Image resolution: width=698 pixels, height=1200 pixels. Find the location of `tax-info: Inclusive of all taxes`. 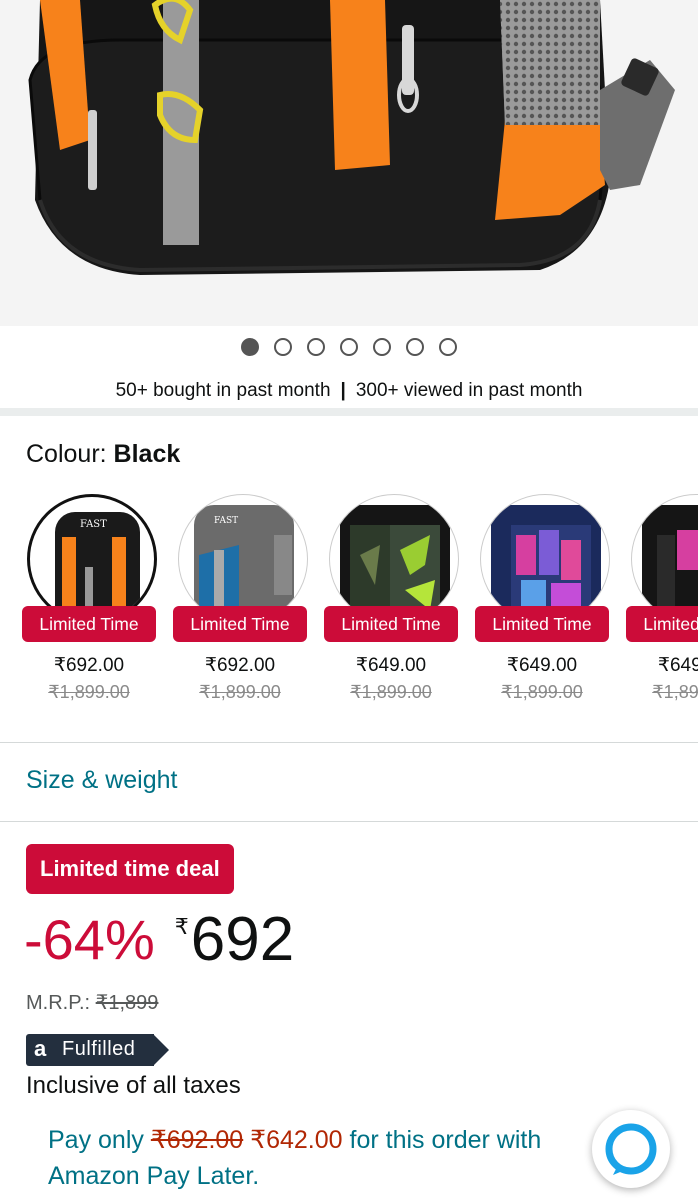

tax-info: Inclusive of all taxes is located at coordinates (133, 1085).